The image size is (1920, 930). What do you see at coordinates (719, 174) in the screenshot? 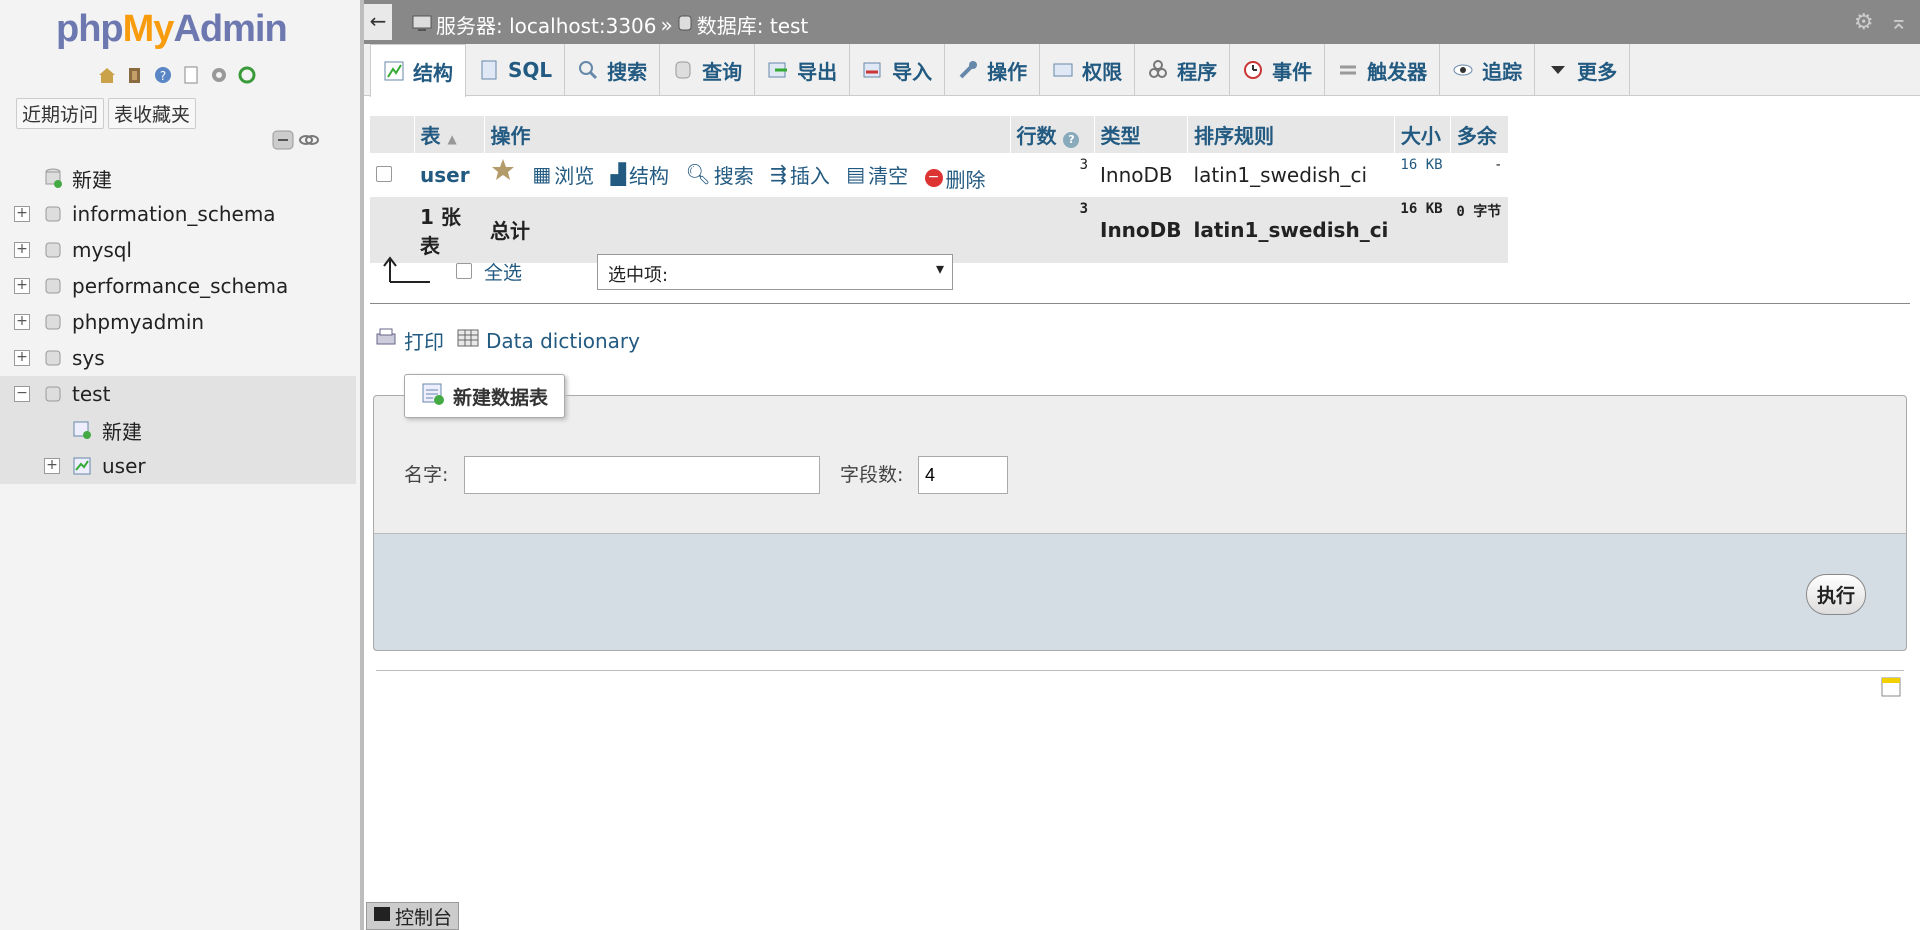
I see `search-action: 🔍︎ 搜索` at bounding box center [719, 174].